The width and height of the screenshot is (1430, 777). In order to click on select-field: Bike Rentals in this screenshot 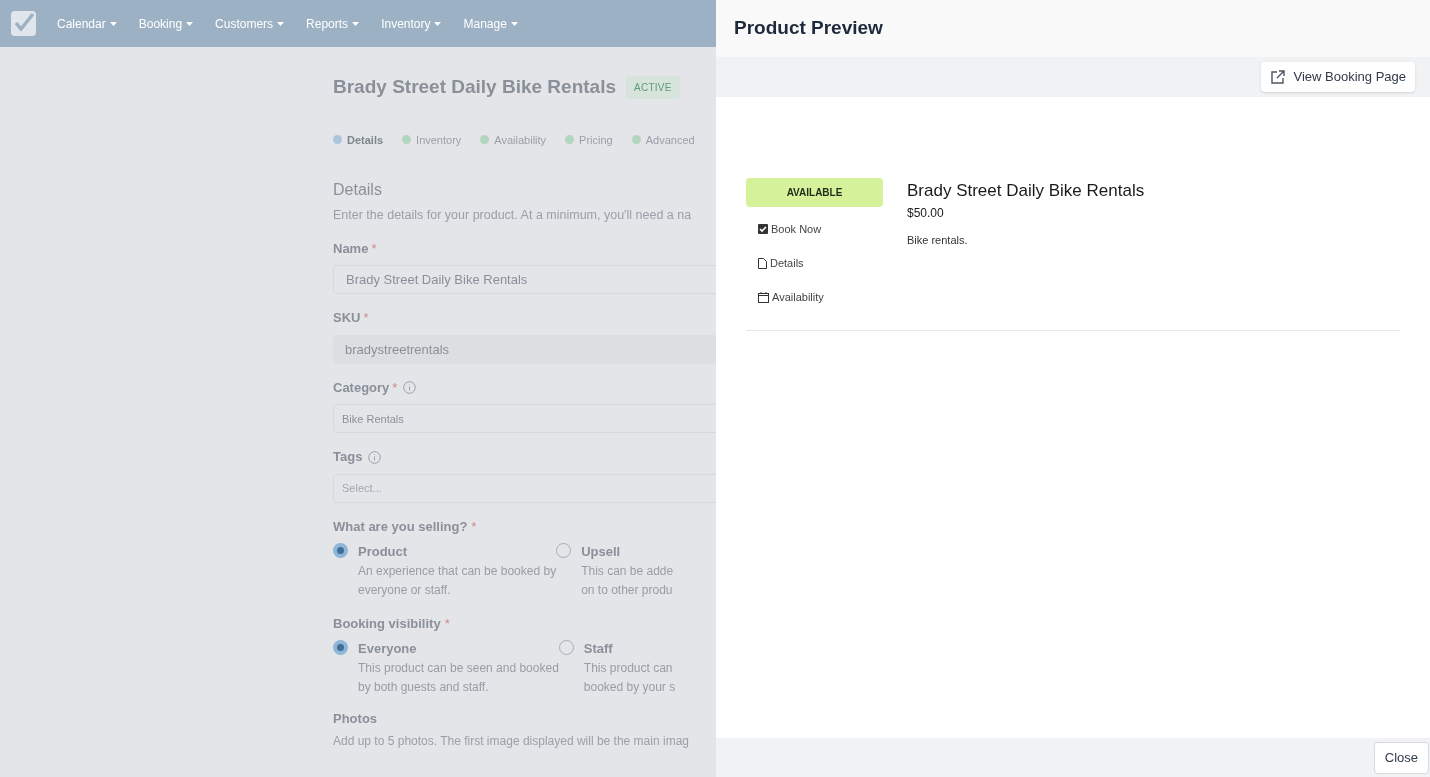, I will do `click(524, 419)`.